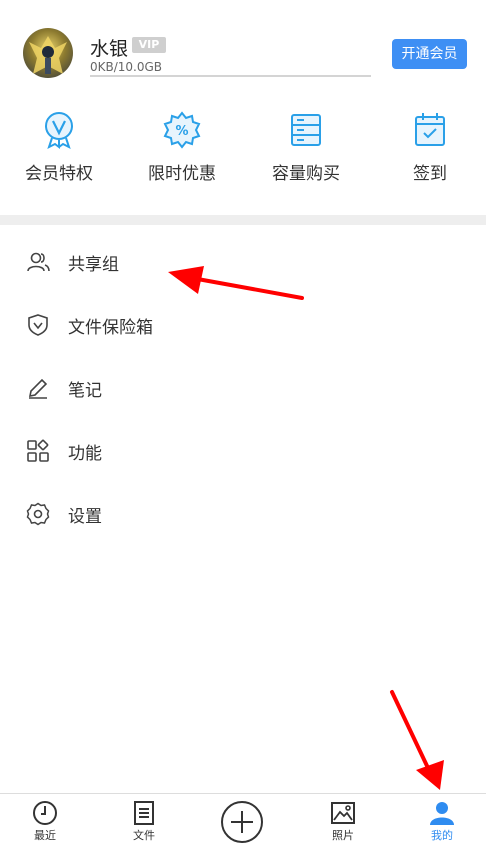 This screenshot has height=846, width=486. I want to click on feature-label: 限时优惠, so click(182, 174).